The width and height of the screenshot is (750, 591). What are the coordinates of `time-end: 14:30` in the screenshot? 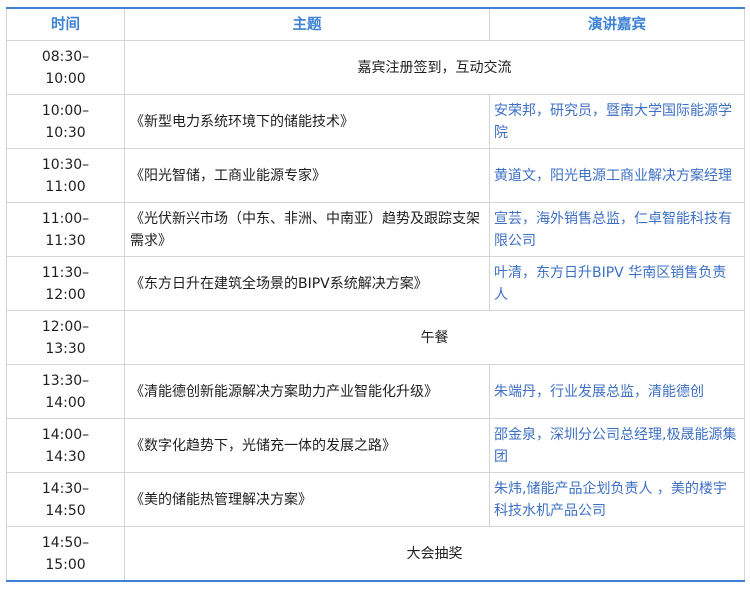 It's located at (65, 456).